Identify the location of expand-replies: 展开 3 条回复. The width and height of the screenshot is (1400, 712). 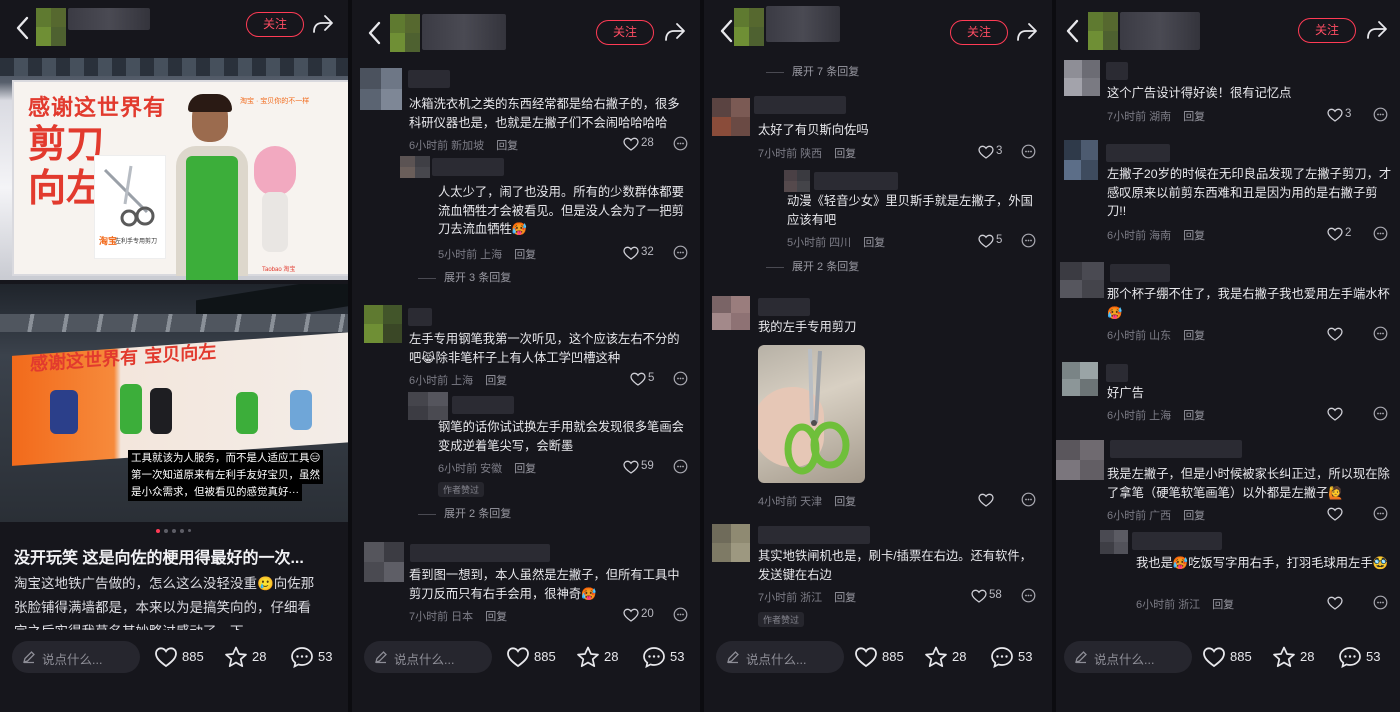
(464, 277).